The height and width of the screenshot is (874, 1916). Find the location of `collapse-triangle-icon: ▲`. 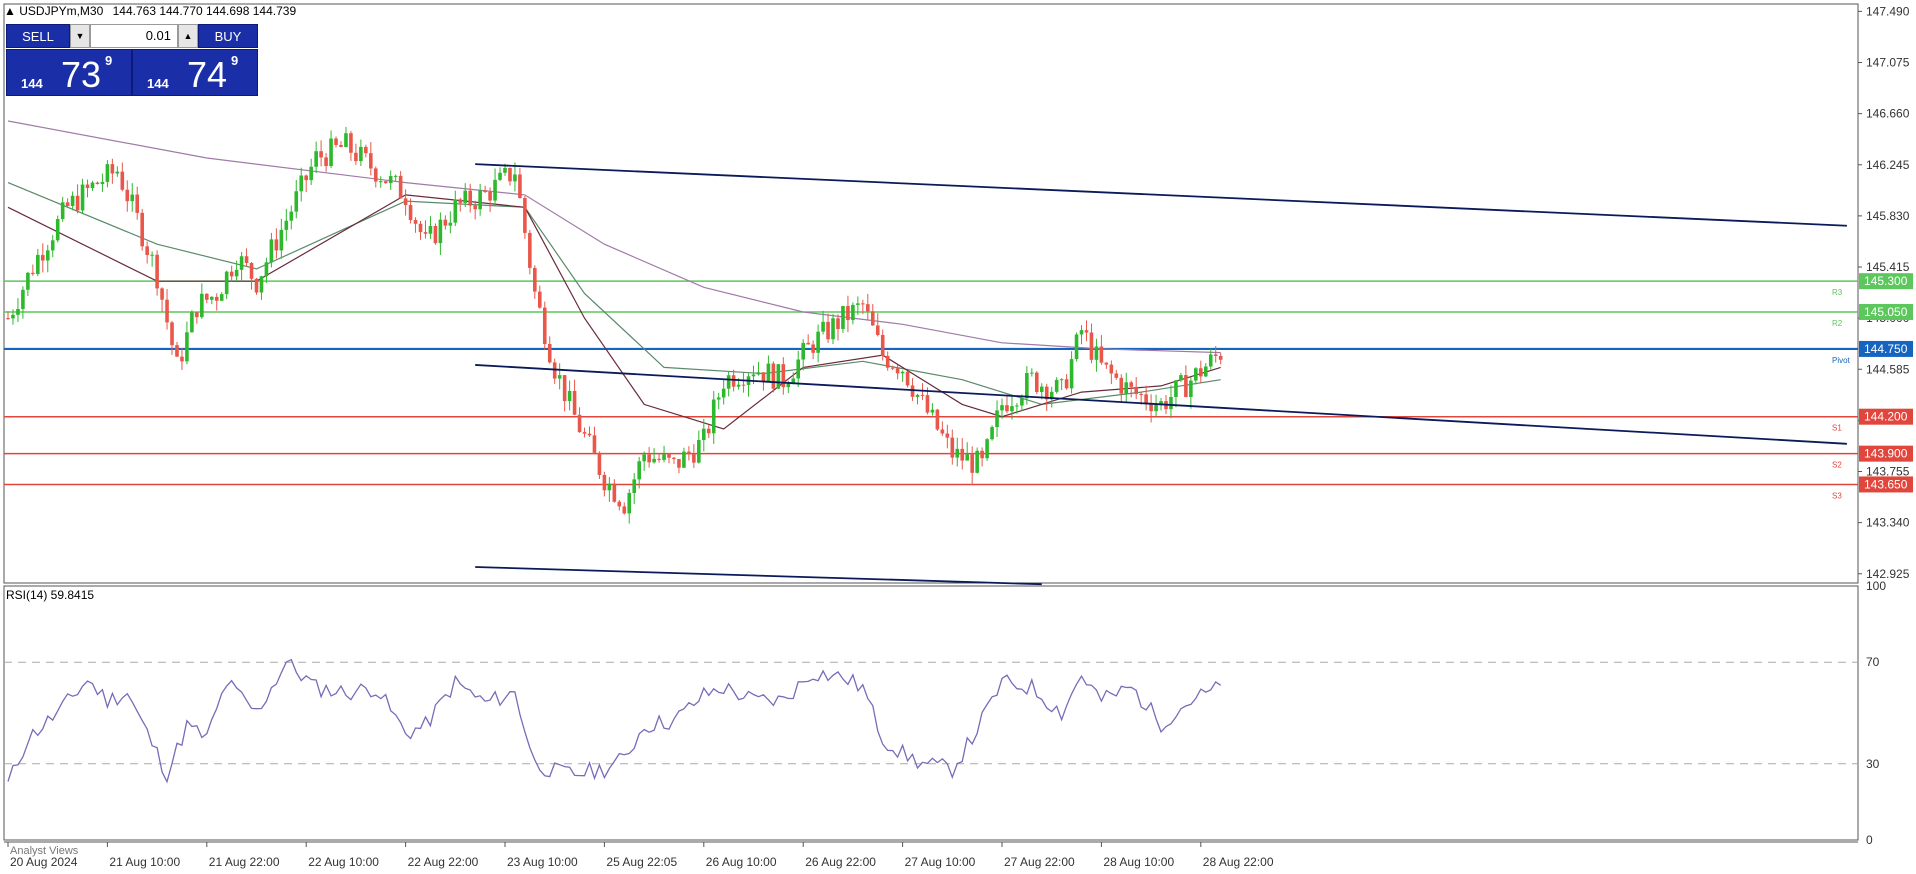

collapse-triangle-icon: ▲ is located at coordinates (10, 11).